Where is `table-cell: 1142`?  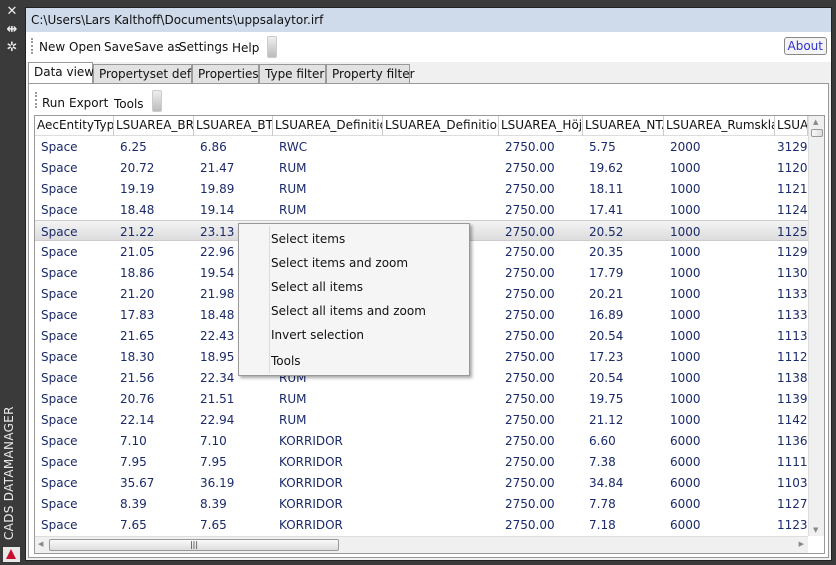 table-cell: 1142 is located at coordinates (792, 420).